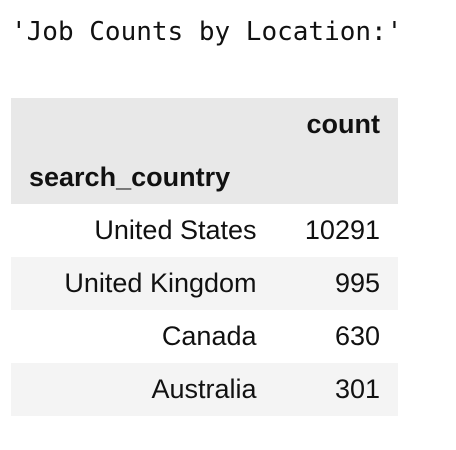 Image resolution: width=456 pixels, height=450 pixels. What do you see at coordinates (357, 389) in the screenshot?
I see `row-count-value: 301` at bounding box center [357, 389].